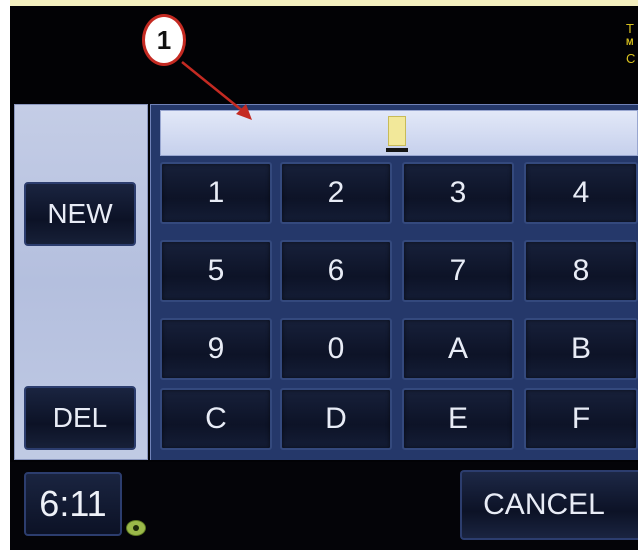  What do you see at coordinates (631, 58) in the screenshot?
I see `corner-label-line-3: C` at bounding box center [631, 58].